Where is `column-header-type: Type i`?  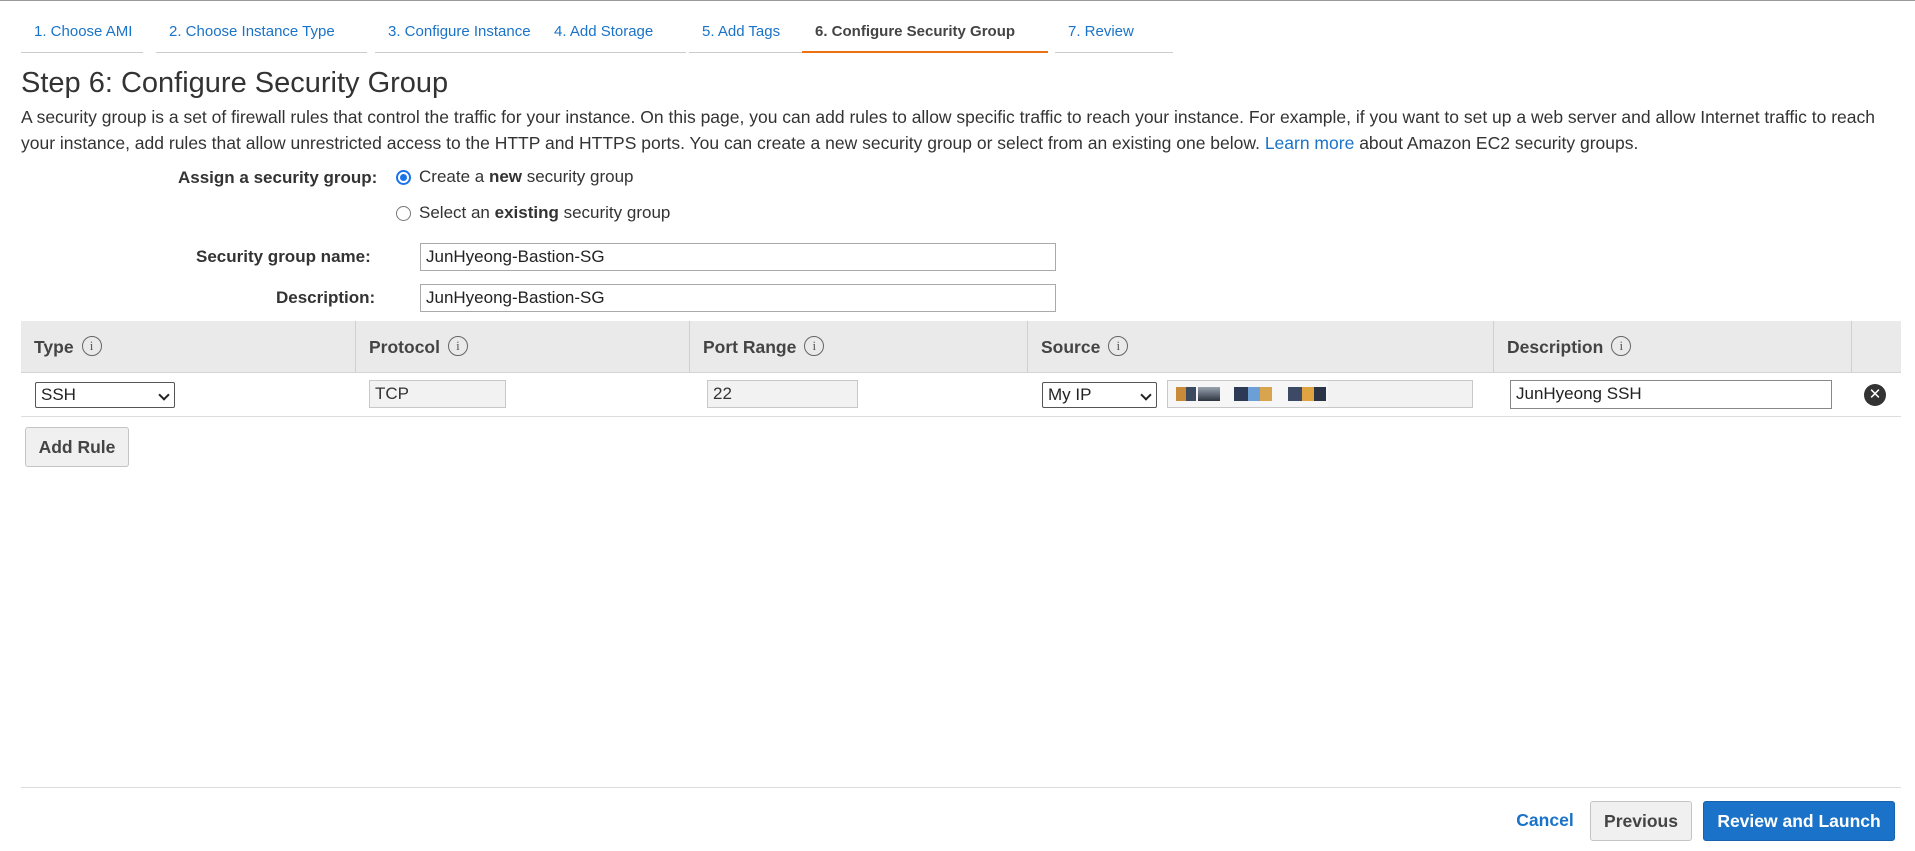 column-header-type: Type i is located at coordinates (188, 347).